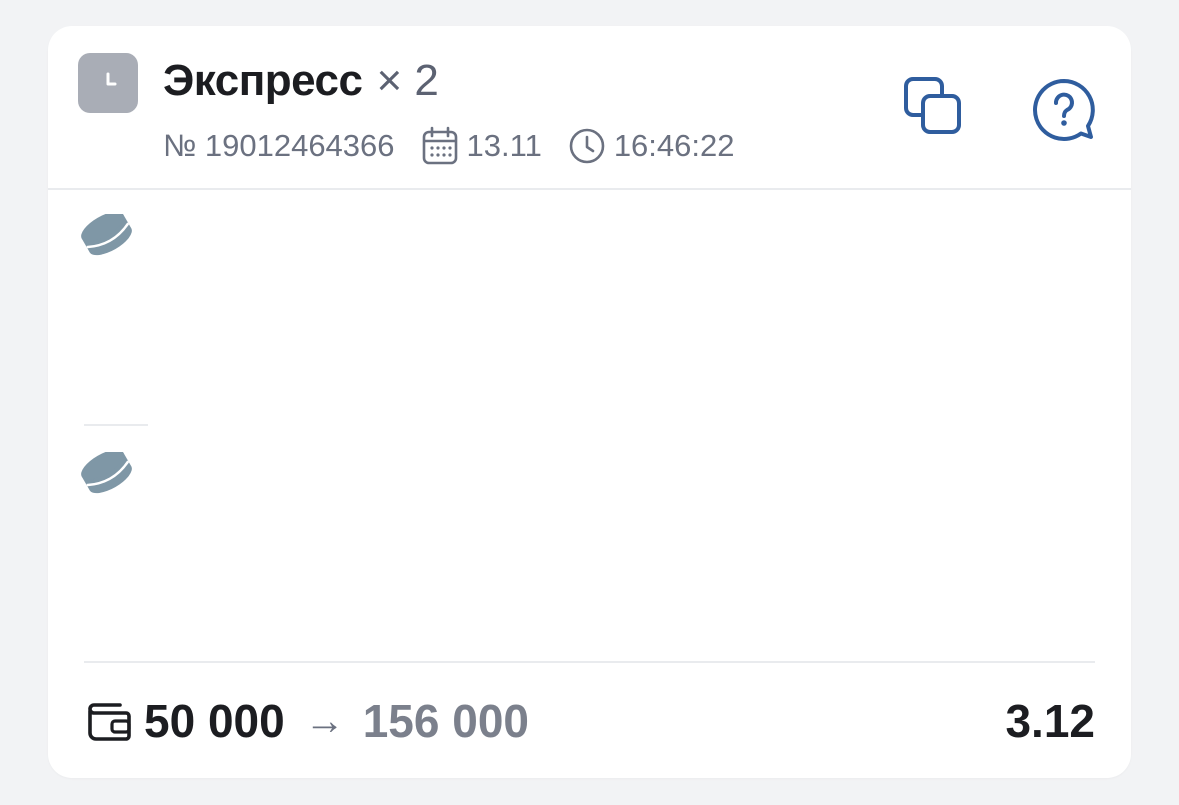 This screenshot has height=805, width=1179. I want to click on copy-button, so click(933, 106).